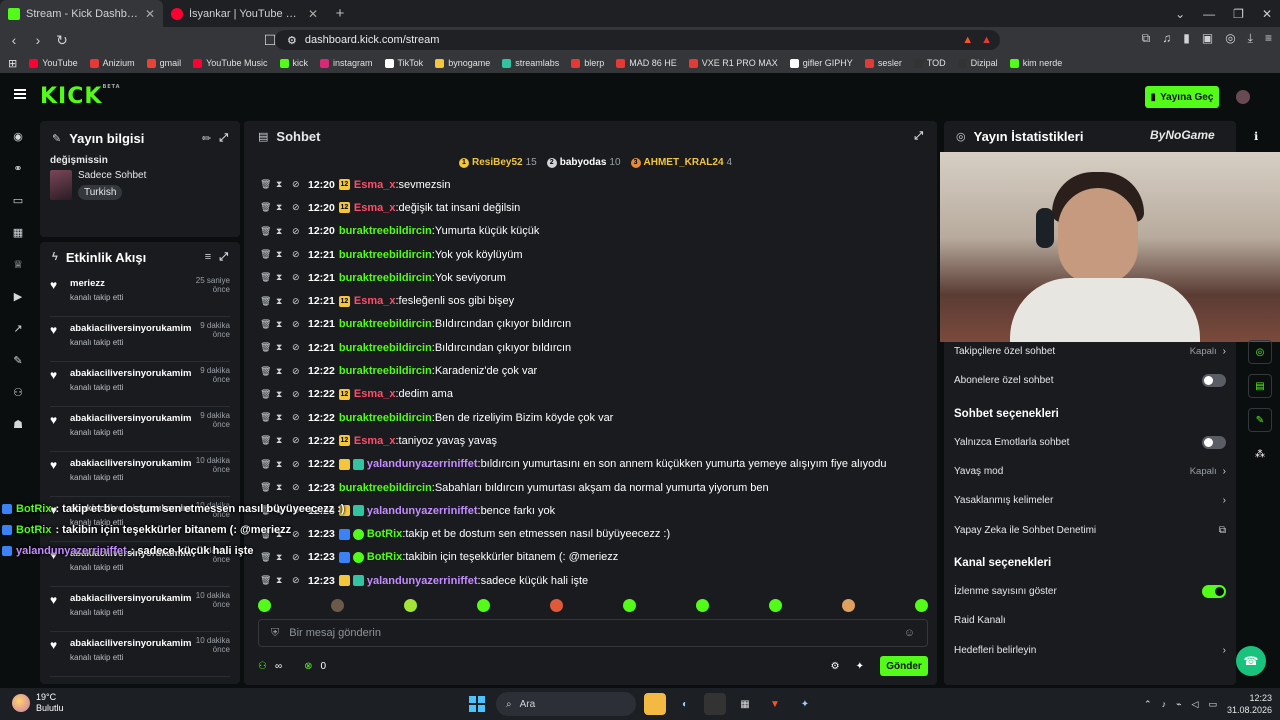 The width and height of the screenshot is (1280, 720). What do you see at coordinates (821, 63) in the screenshot?
I see `bookmark-item: gifler GIPHY` at bounding box center [821, 63].